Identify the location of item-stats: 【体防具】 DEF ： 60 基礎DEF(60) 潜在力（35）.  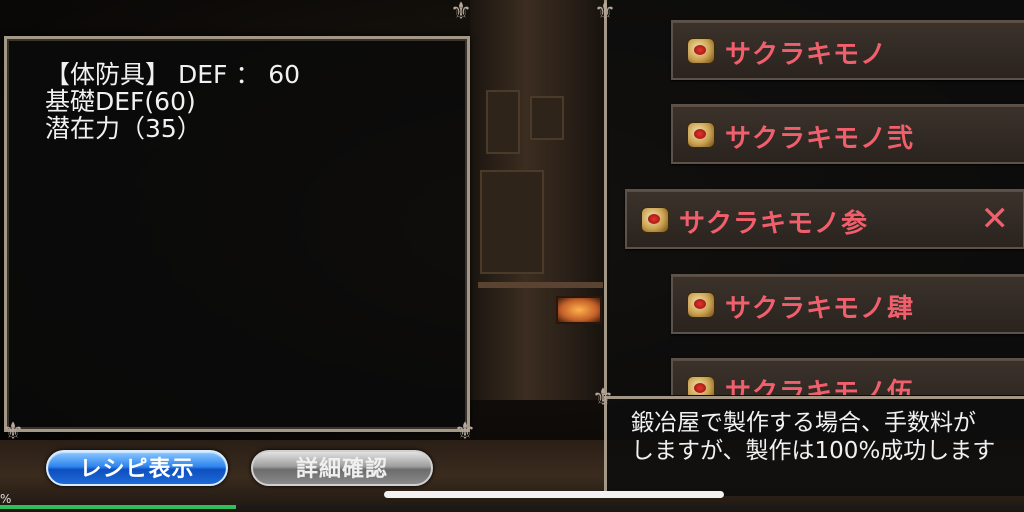
(172, 101).